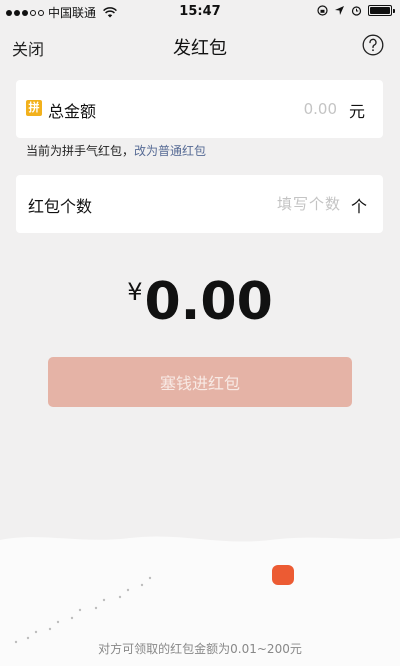 The width and height of the screenshot is (400, 666). I want to click on mode-hint: 当前为拼手气红包，改为普通红包, so click(116, 150).